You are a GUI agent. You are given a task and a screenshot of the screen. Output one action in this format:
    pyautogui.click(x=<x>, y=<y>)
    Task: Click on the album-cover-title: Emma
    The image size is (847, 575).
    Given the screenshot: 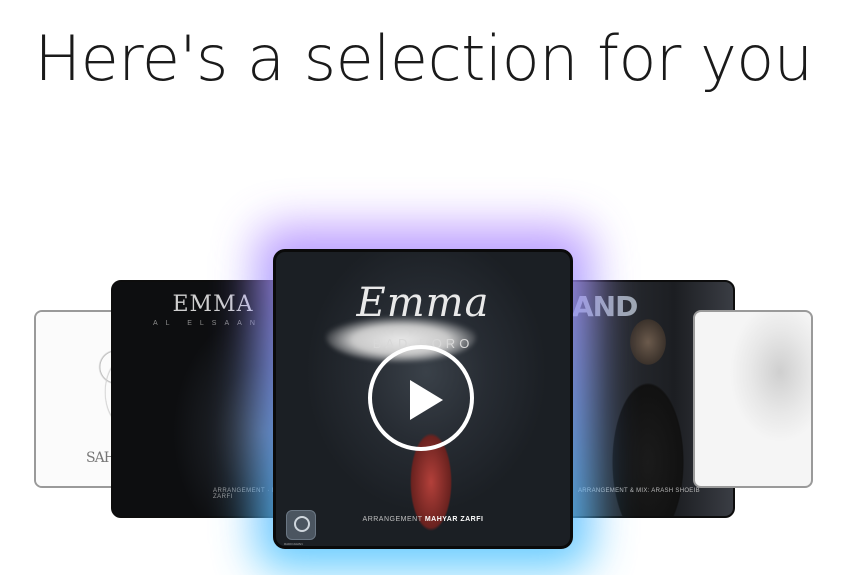 What is the action you would take?
    pyautogui.click(x=423, y=303)
    